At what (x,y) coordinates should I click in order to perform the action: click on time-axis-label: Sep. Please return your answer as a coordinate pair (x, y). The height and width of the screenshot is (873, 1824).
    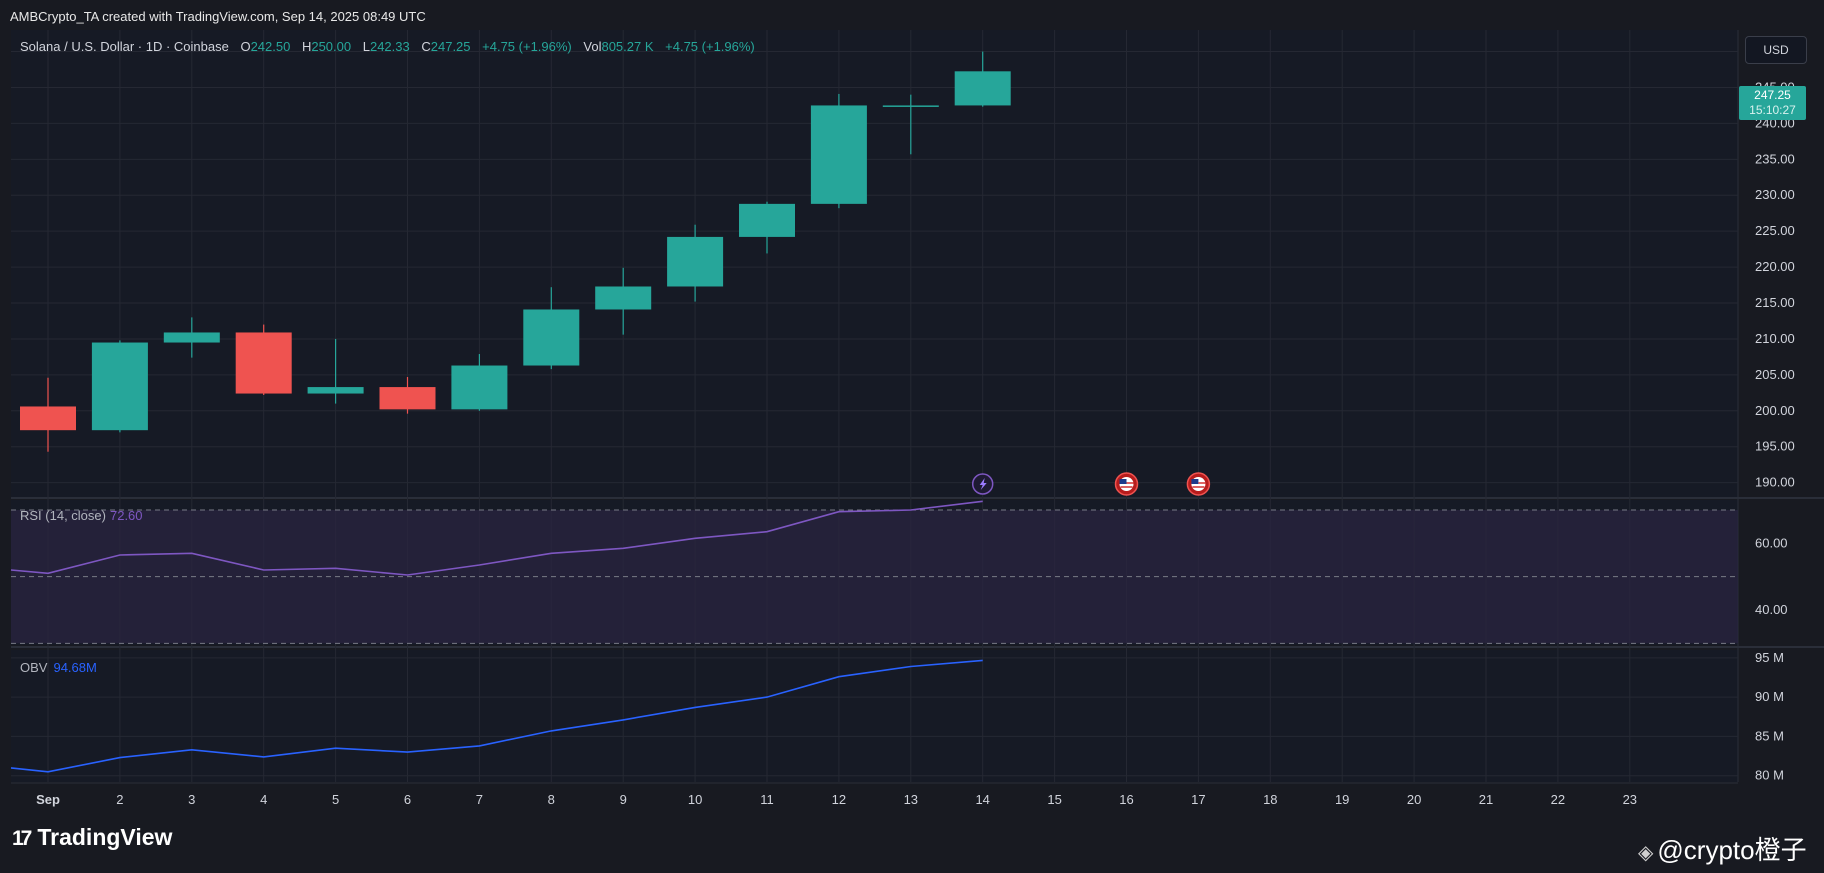
    Looking at the image, I should click on (48, 799).